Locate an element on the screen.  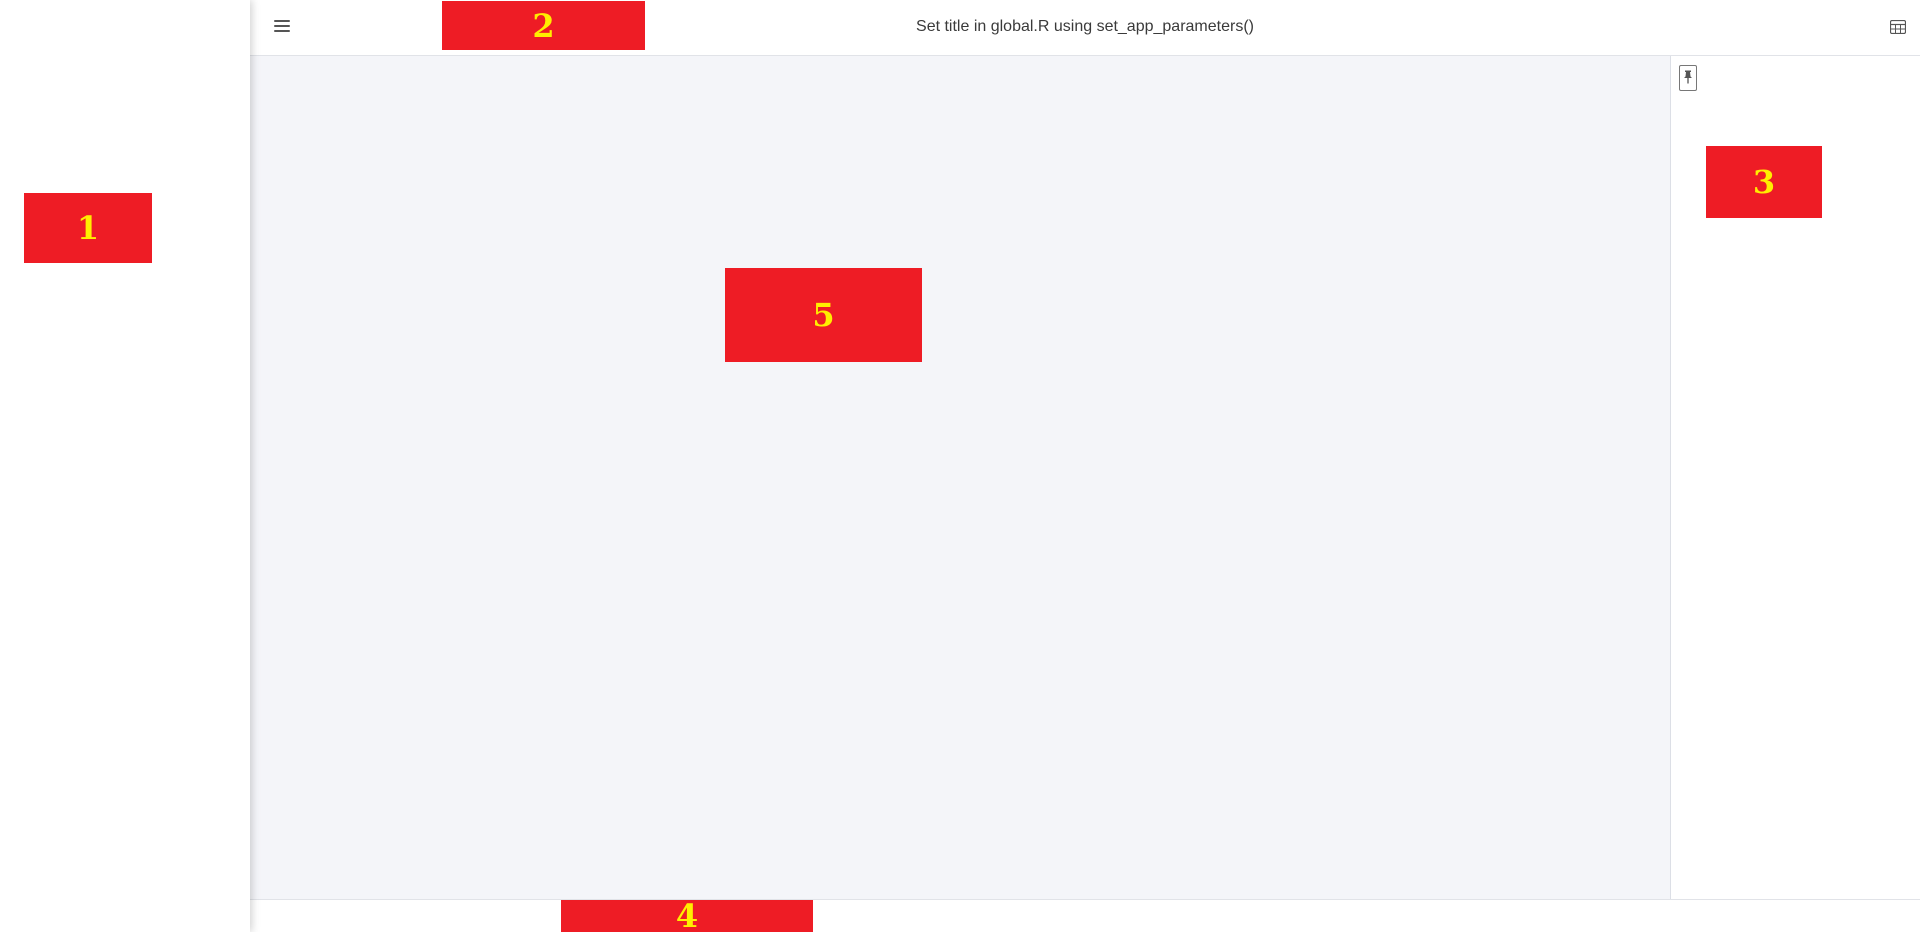
annotation-marker-5: 5 is located at coordinates (823, 315).